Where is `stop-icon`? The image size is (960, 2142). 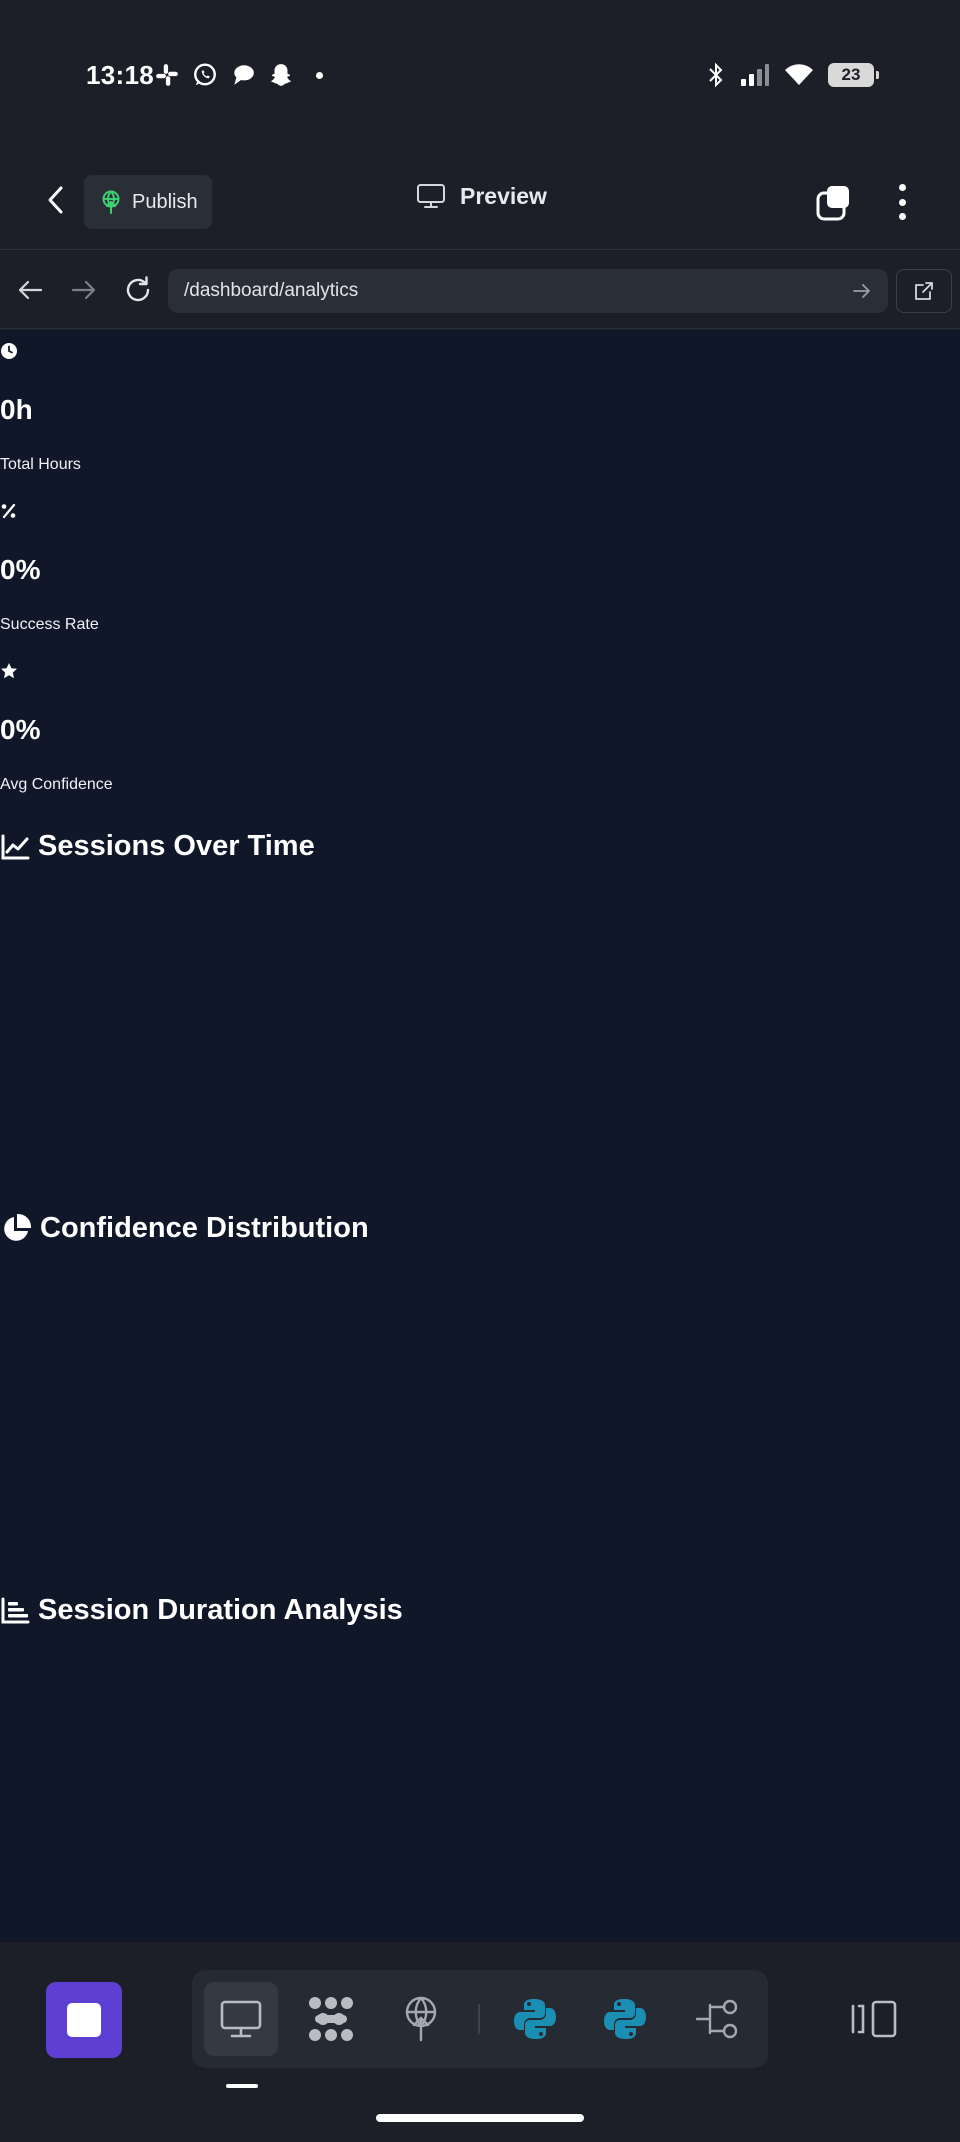
stop-icon is located at coordinates (84, 2020).